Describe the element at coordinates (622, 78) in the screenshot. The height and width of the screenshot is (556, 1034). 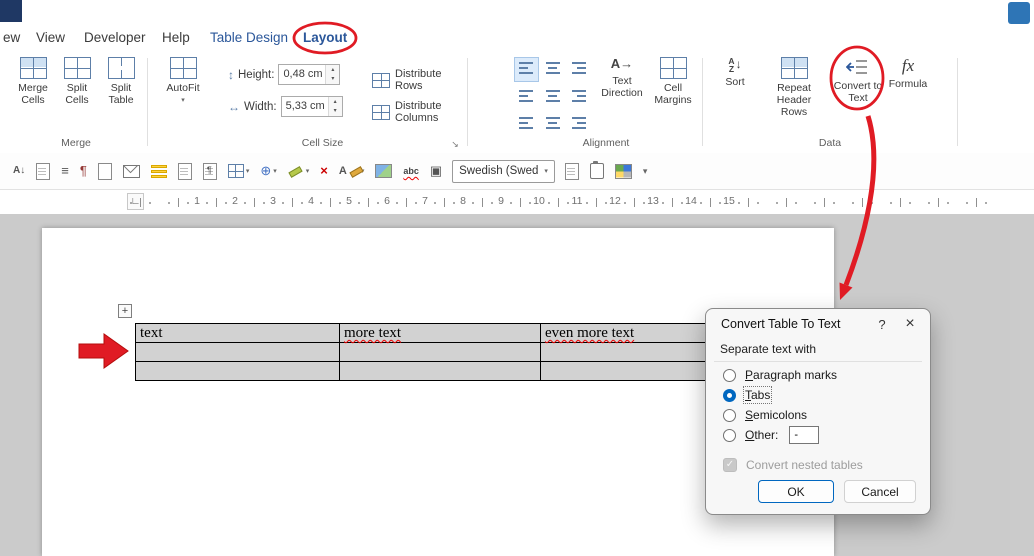
I see `text-direction-button: A→ Text Direction` at that location.